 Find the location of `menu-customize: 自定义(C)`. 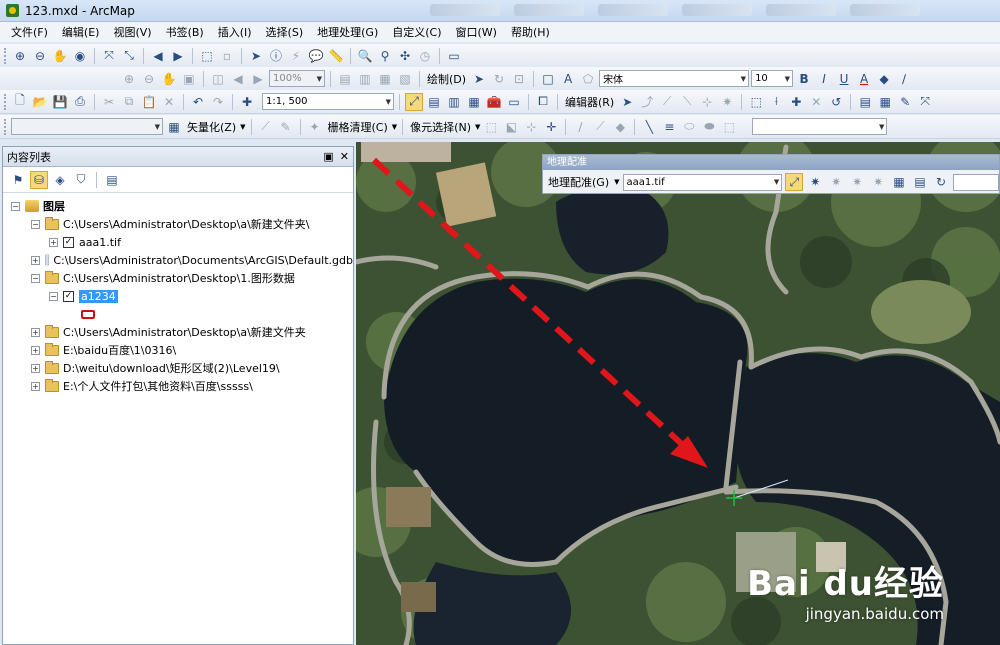

menu-customize: 自定义(C) is located at coordinates (416, 32).